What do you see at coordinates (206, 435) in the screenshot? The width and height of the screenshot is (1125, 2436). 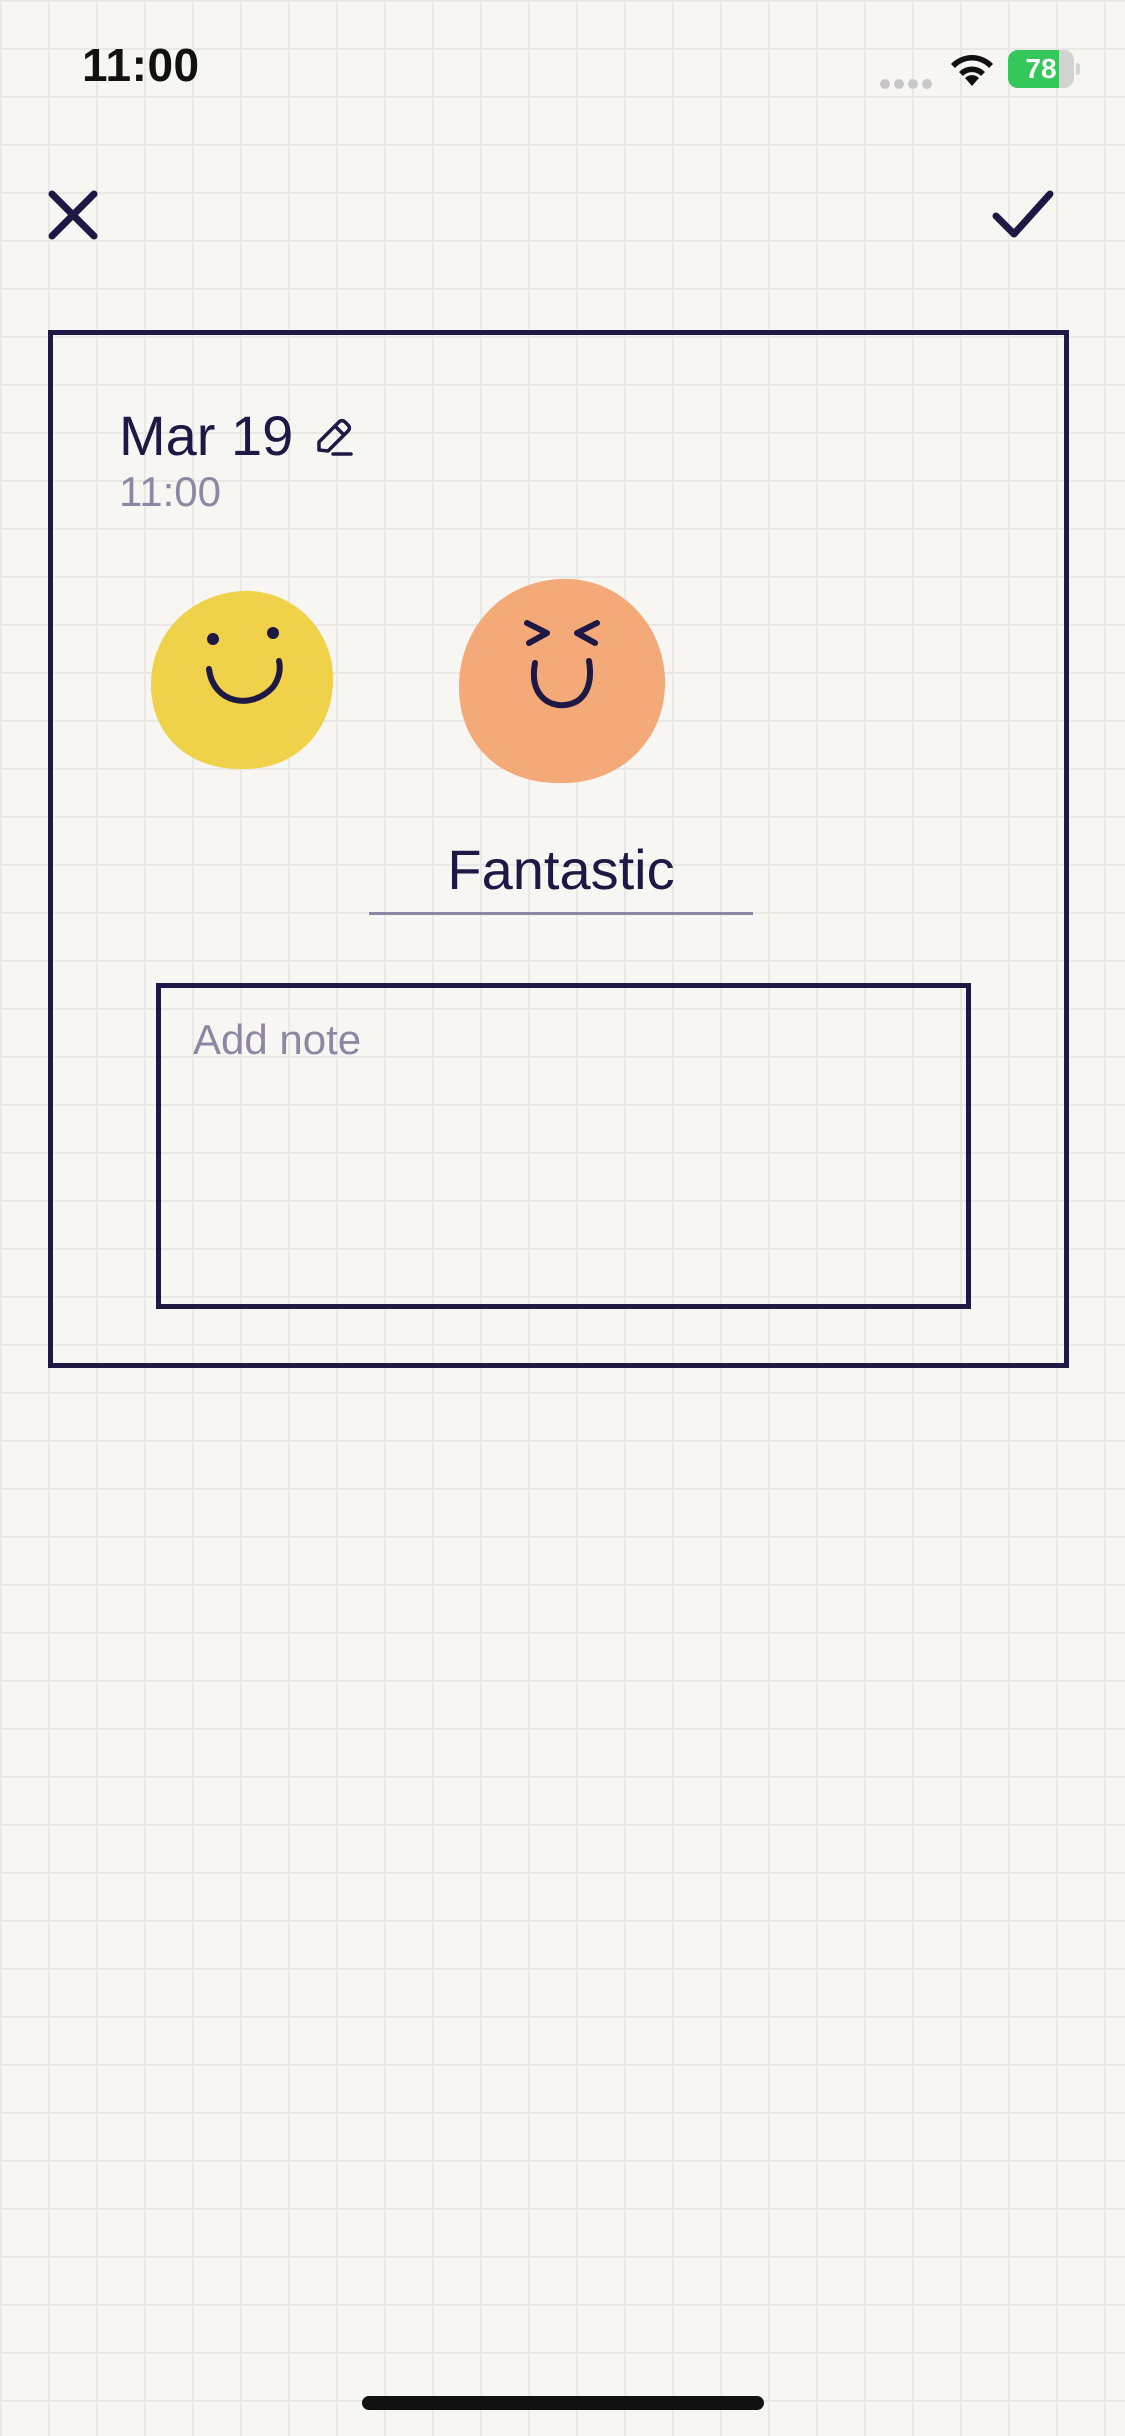 I see `entry-date: Mar 19` at bounding box center [206, 435].